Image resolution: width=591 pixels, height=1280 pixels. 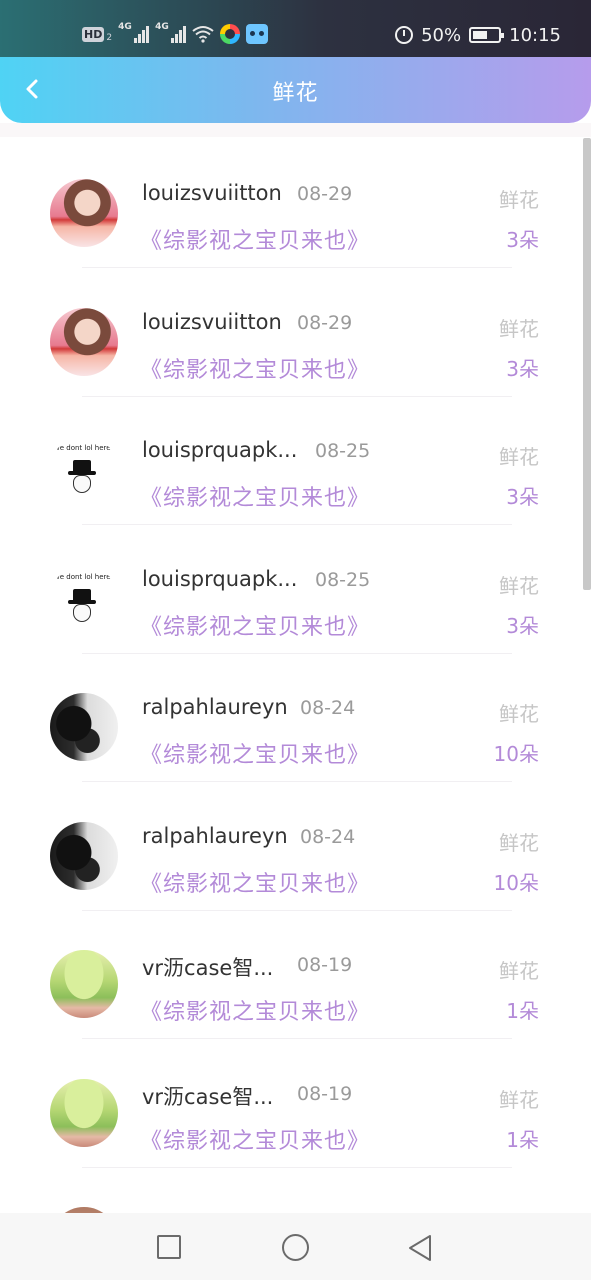 I want to click on status-bar: HD 2 4G 4G 50% 10:15, so click(x=295, y=28).